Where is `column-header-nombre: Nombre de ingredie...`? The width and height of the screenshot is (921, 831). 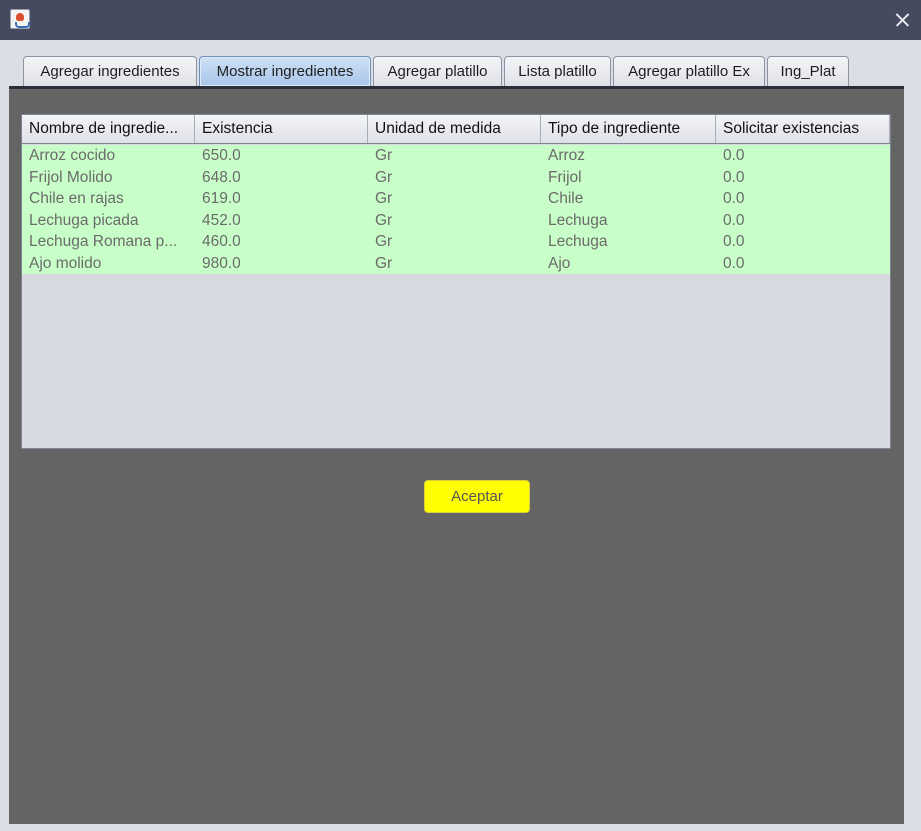
column-header-nombre: Nombre de ingredie... is located at coordinates (108, 129).